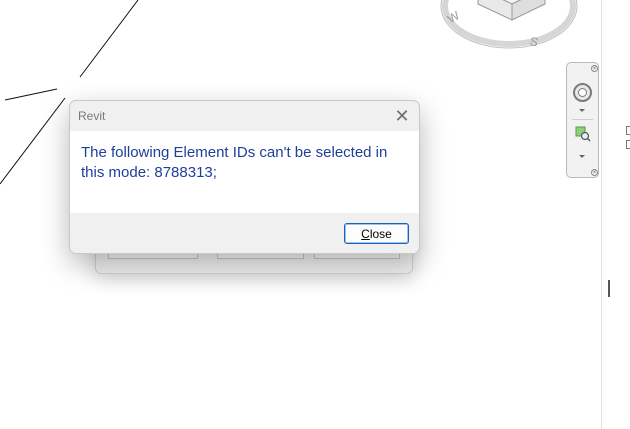  I want to click on dialog-title: Revit, so click(92, 116).